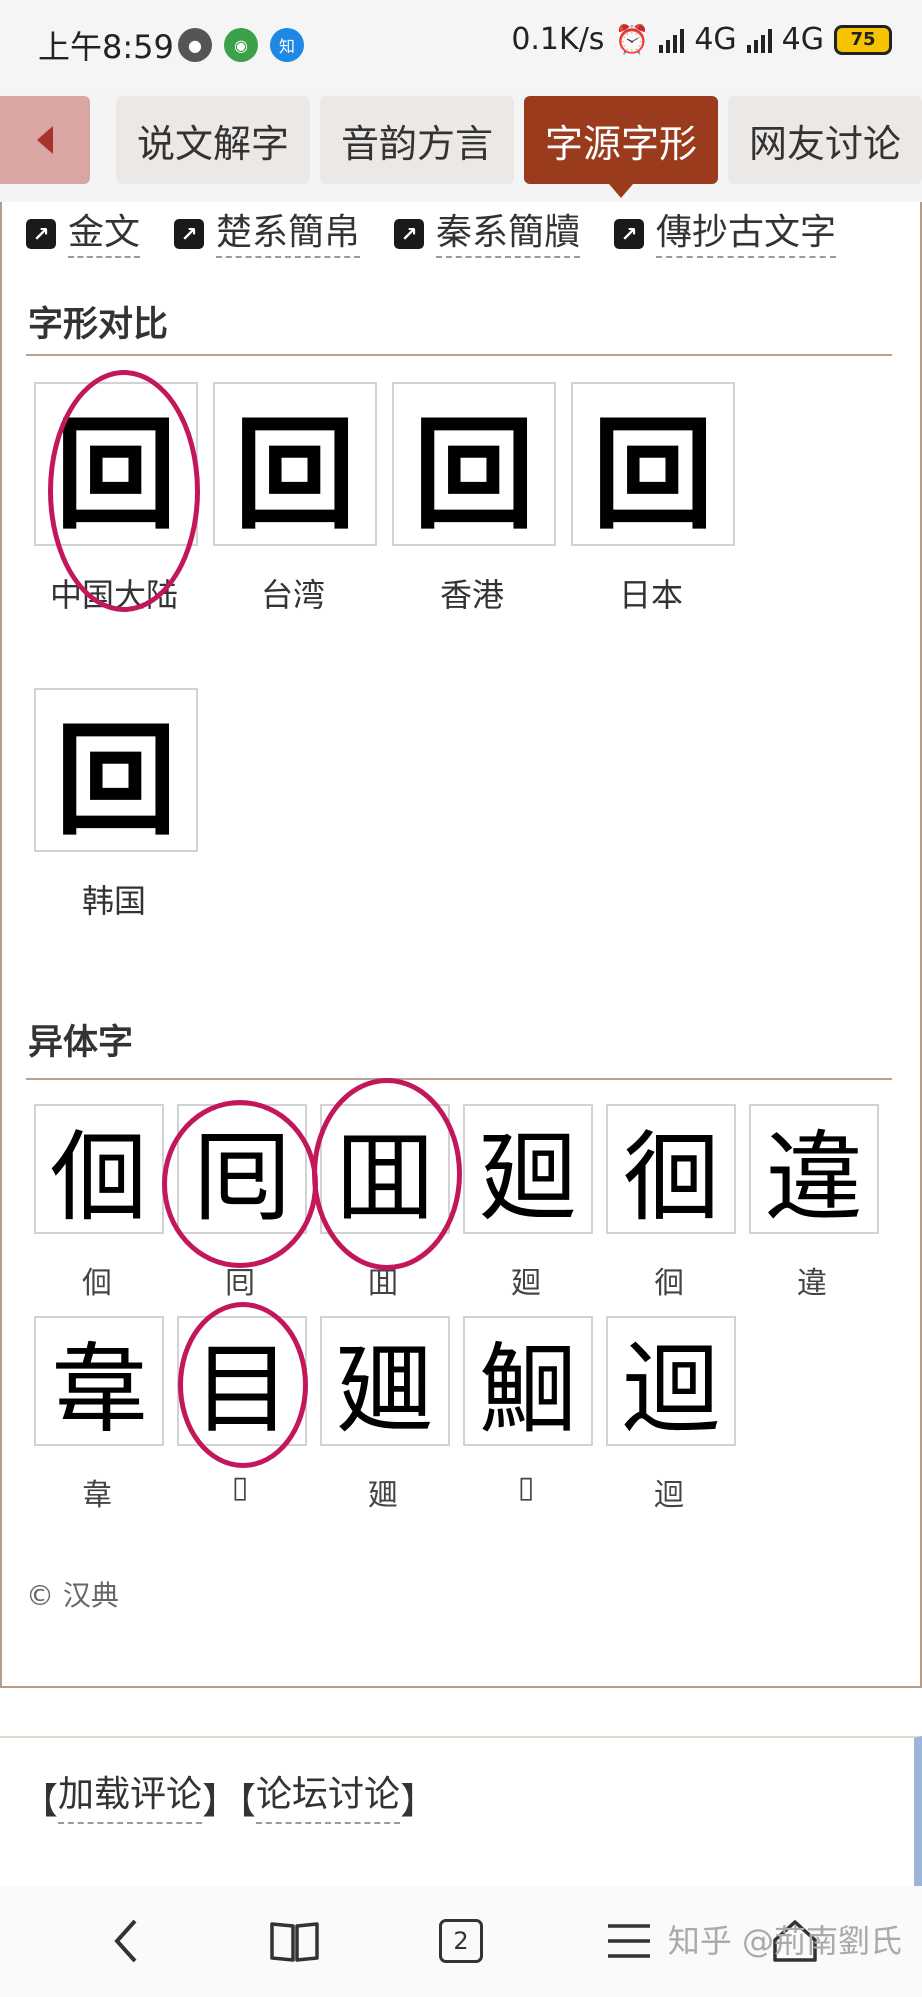 This screenshot has width=922, height=1997. I want to click on variant-glyph: 佪, so click(99, 1169).